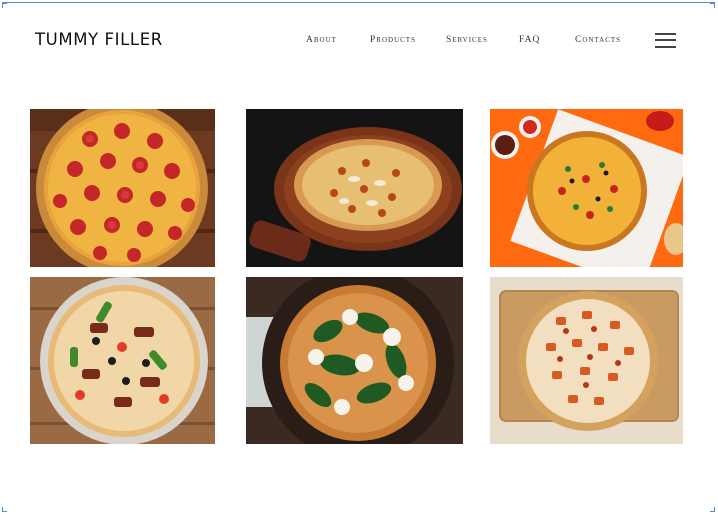 Image resolution: width=718 pixels, height=515 pixels. What do you see at coordinates (321, 40) in the screenshot?
I see `nav-about-link: About` at bounding box center [321, 40].